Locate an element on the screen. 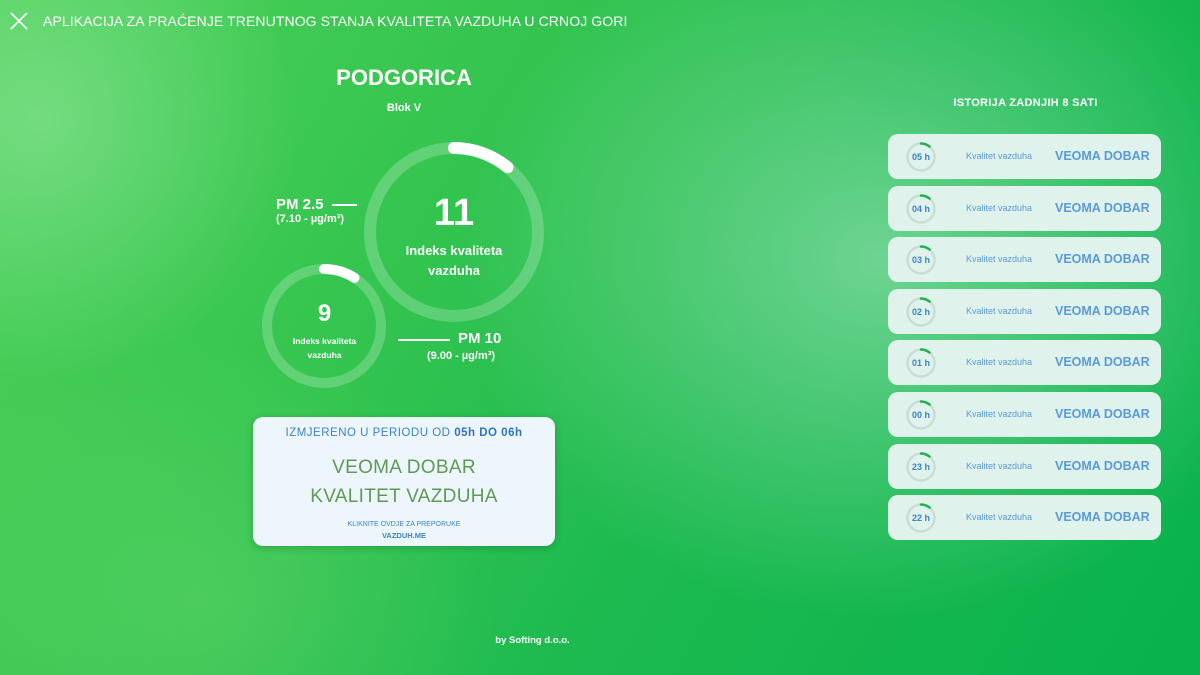 Image resolution: width=1200 pixels, height=675 pixels. history-item-00h: 00 h Kvalitet vazduha VEOMA DOBAR is located at coordinates (1024, 414).